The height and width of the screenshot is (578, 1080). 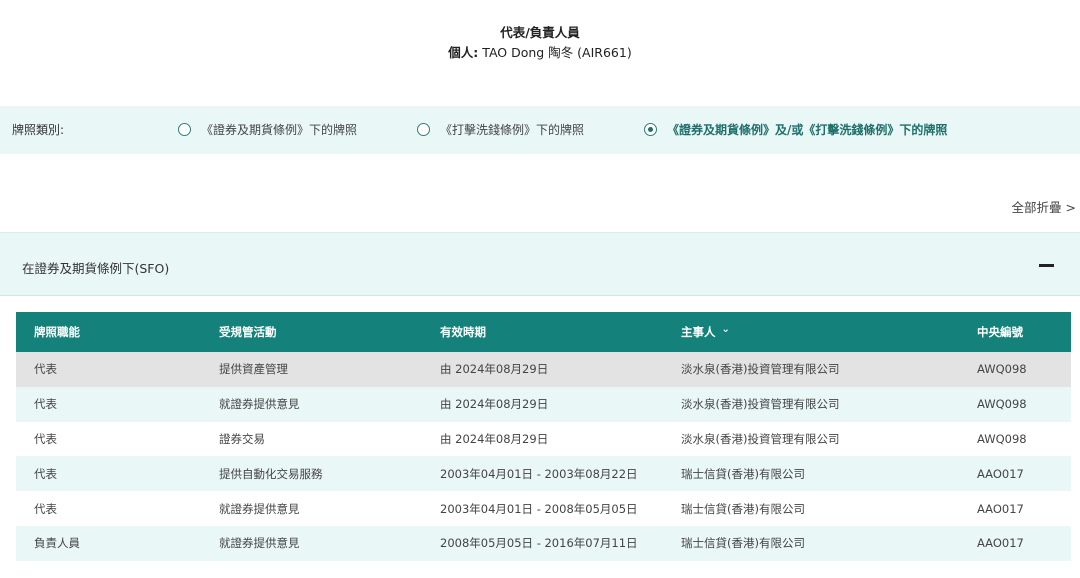 I want to click on cell-period: 2003年04月01日 - 2003年08月22日, so click(x=542, y=474).